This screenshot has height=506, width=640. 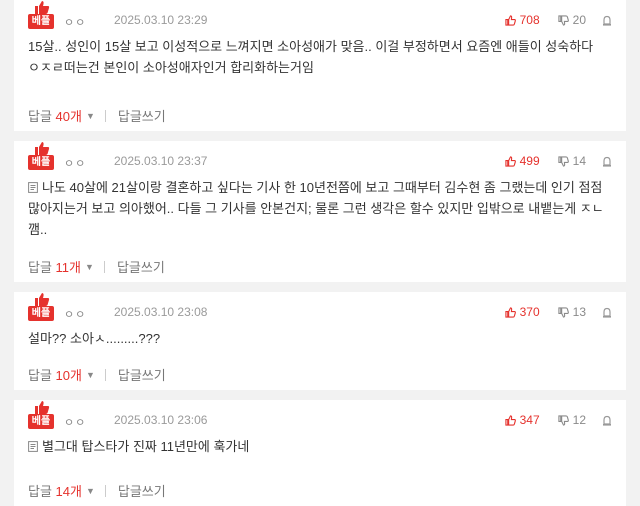 I want to click on comment-actions: 답글 14개 ▼ 답글쓰기, so click(x=97, y=490).